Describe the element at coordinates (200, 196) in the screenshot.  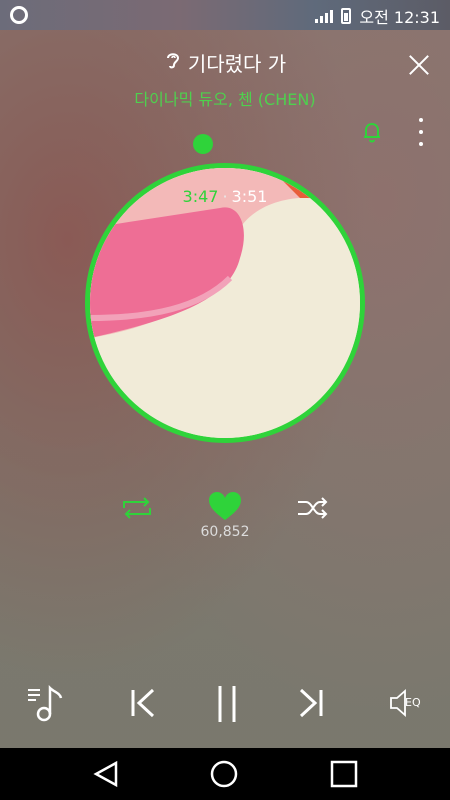
I see `time-elapsed: 3:47` at that location.